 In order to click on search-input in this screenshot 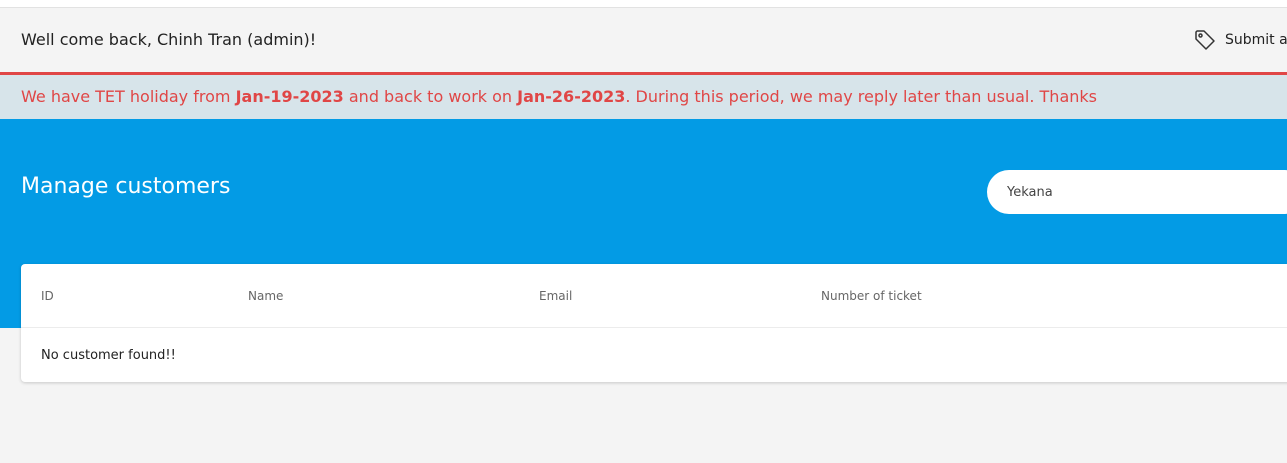, I will do `click(1137, 192)`.